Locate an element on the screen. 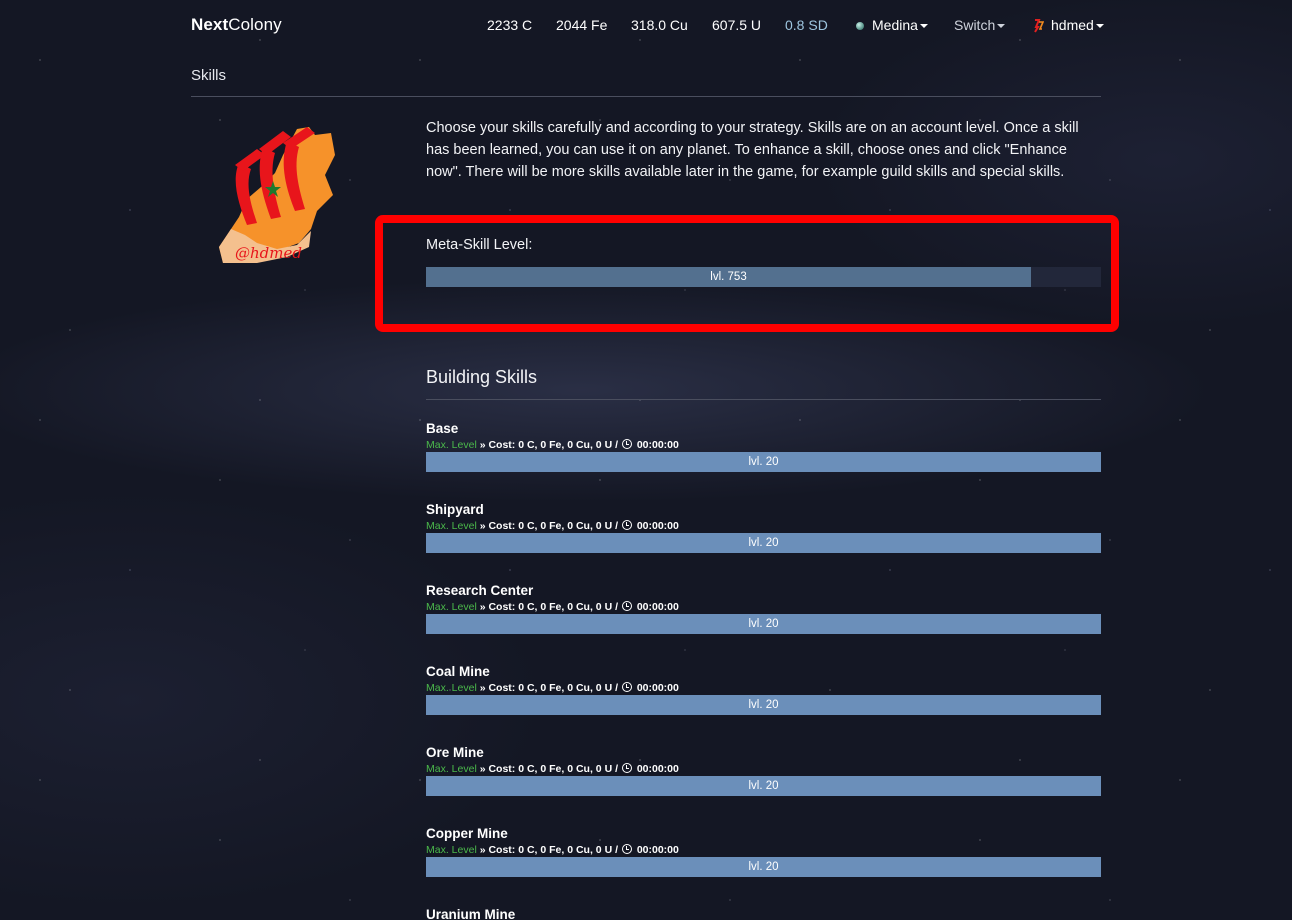  page-title: Skills is located at coordinates (209, 75).